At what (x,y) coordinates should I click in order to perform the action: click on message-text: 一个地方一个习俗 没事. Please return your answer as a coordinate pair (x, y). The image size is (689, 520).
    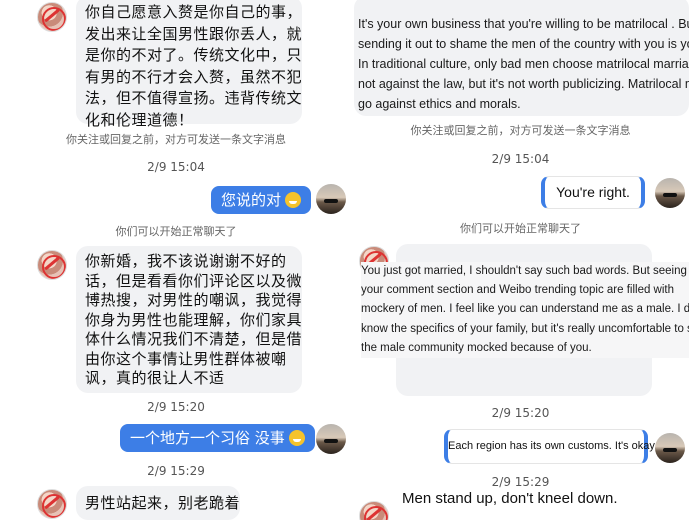
    Looking at the image, I should click on (207, 438).